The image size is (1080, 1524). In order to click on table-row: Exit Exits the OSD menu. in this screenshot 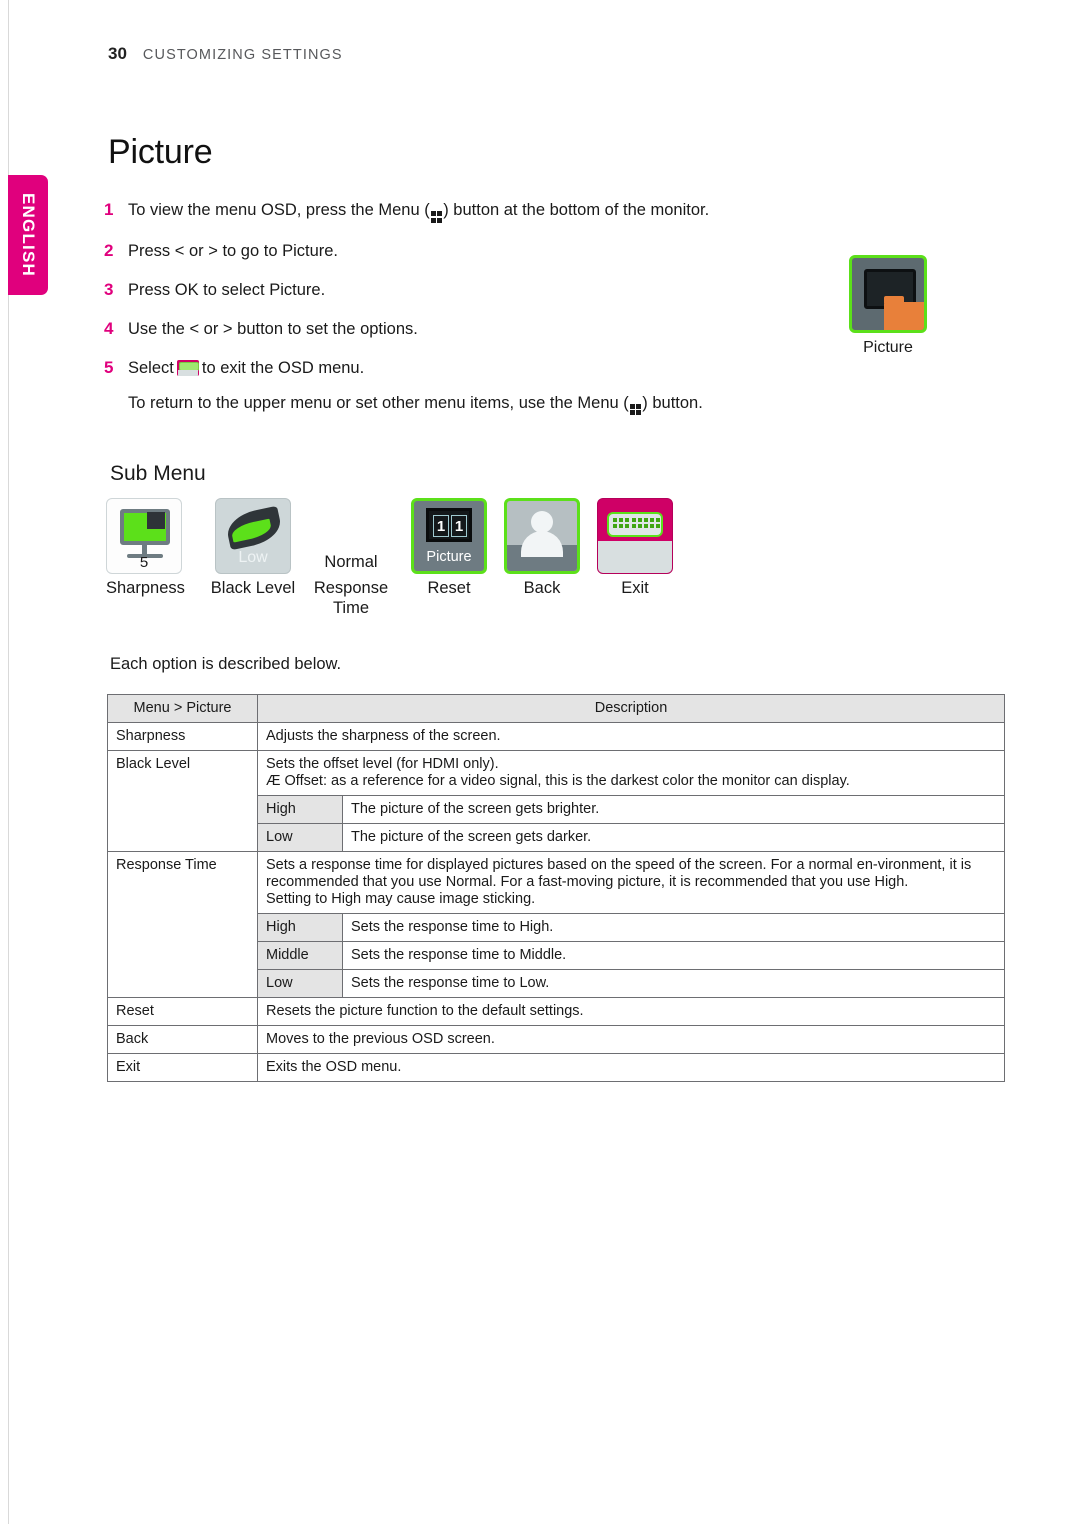, I will do `click(556, 1067)`.